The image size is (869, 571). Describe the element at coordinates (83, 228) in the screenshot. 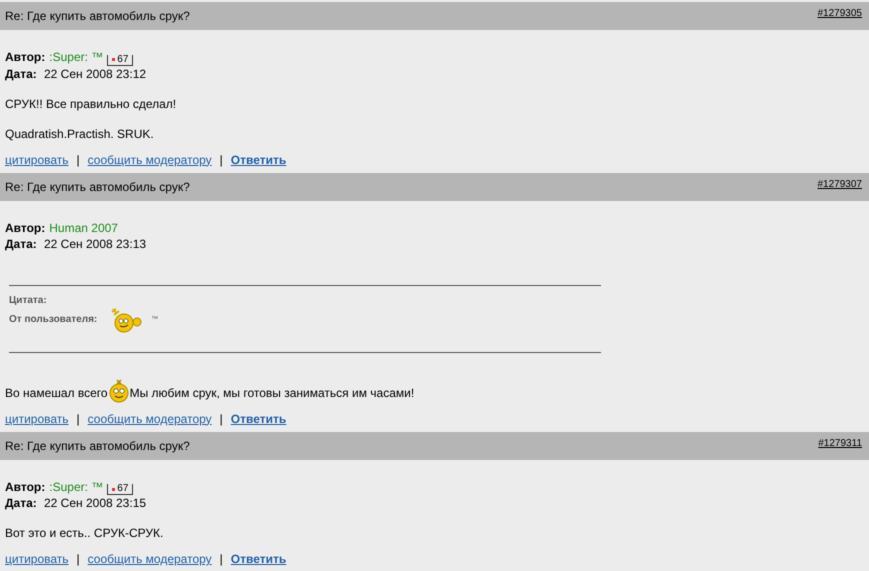

I see `author-name: Human 2007` at that location.